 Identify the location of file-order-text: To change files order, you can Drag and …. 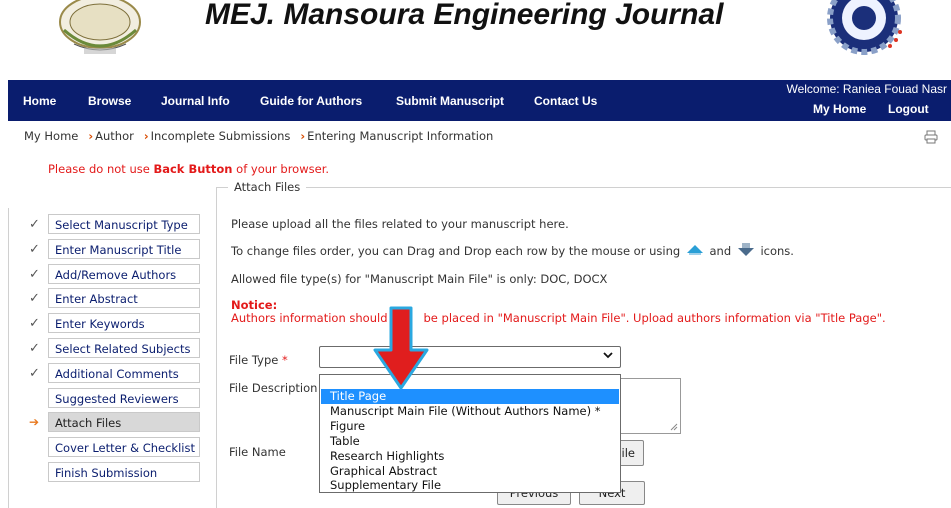
(512, 251).